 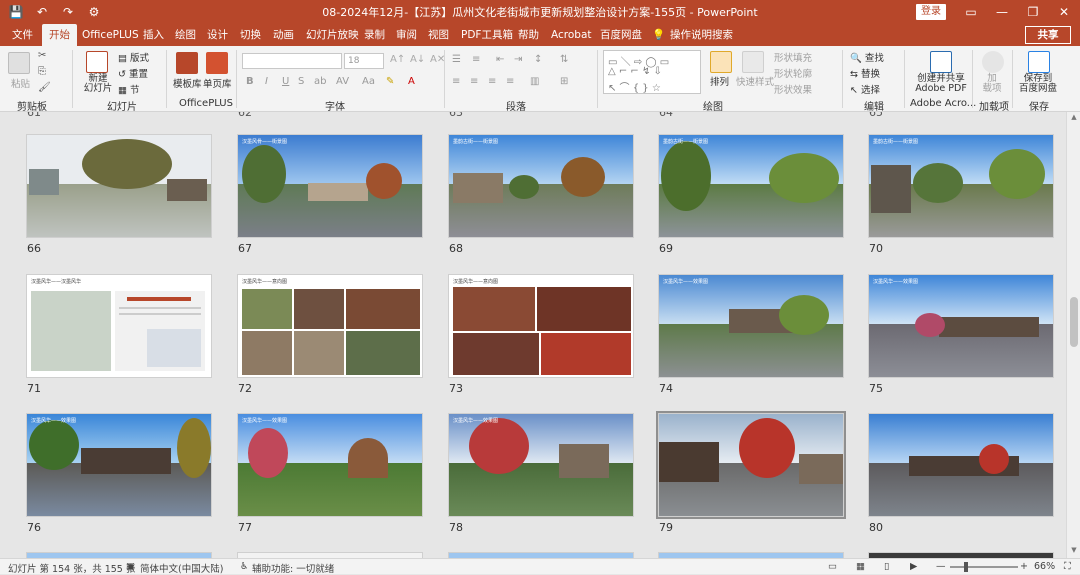 I want to click on new-slide-button: 新建 幻灯片, so click(x=98, y=84).